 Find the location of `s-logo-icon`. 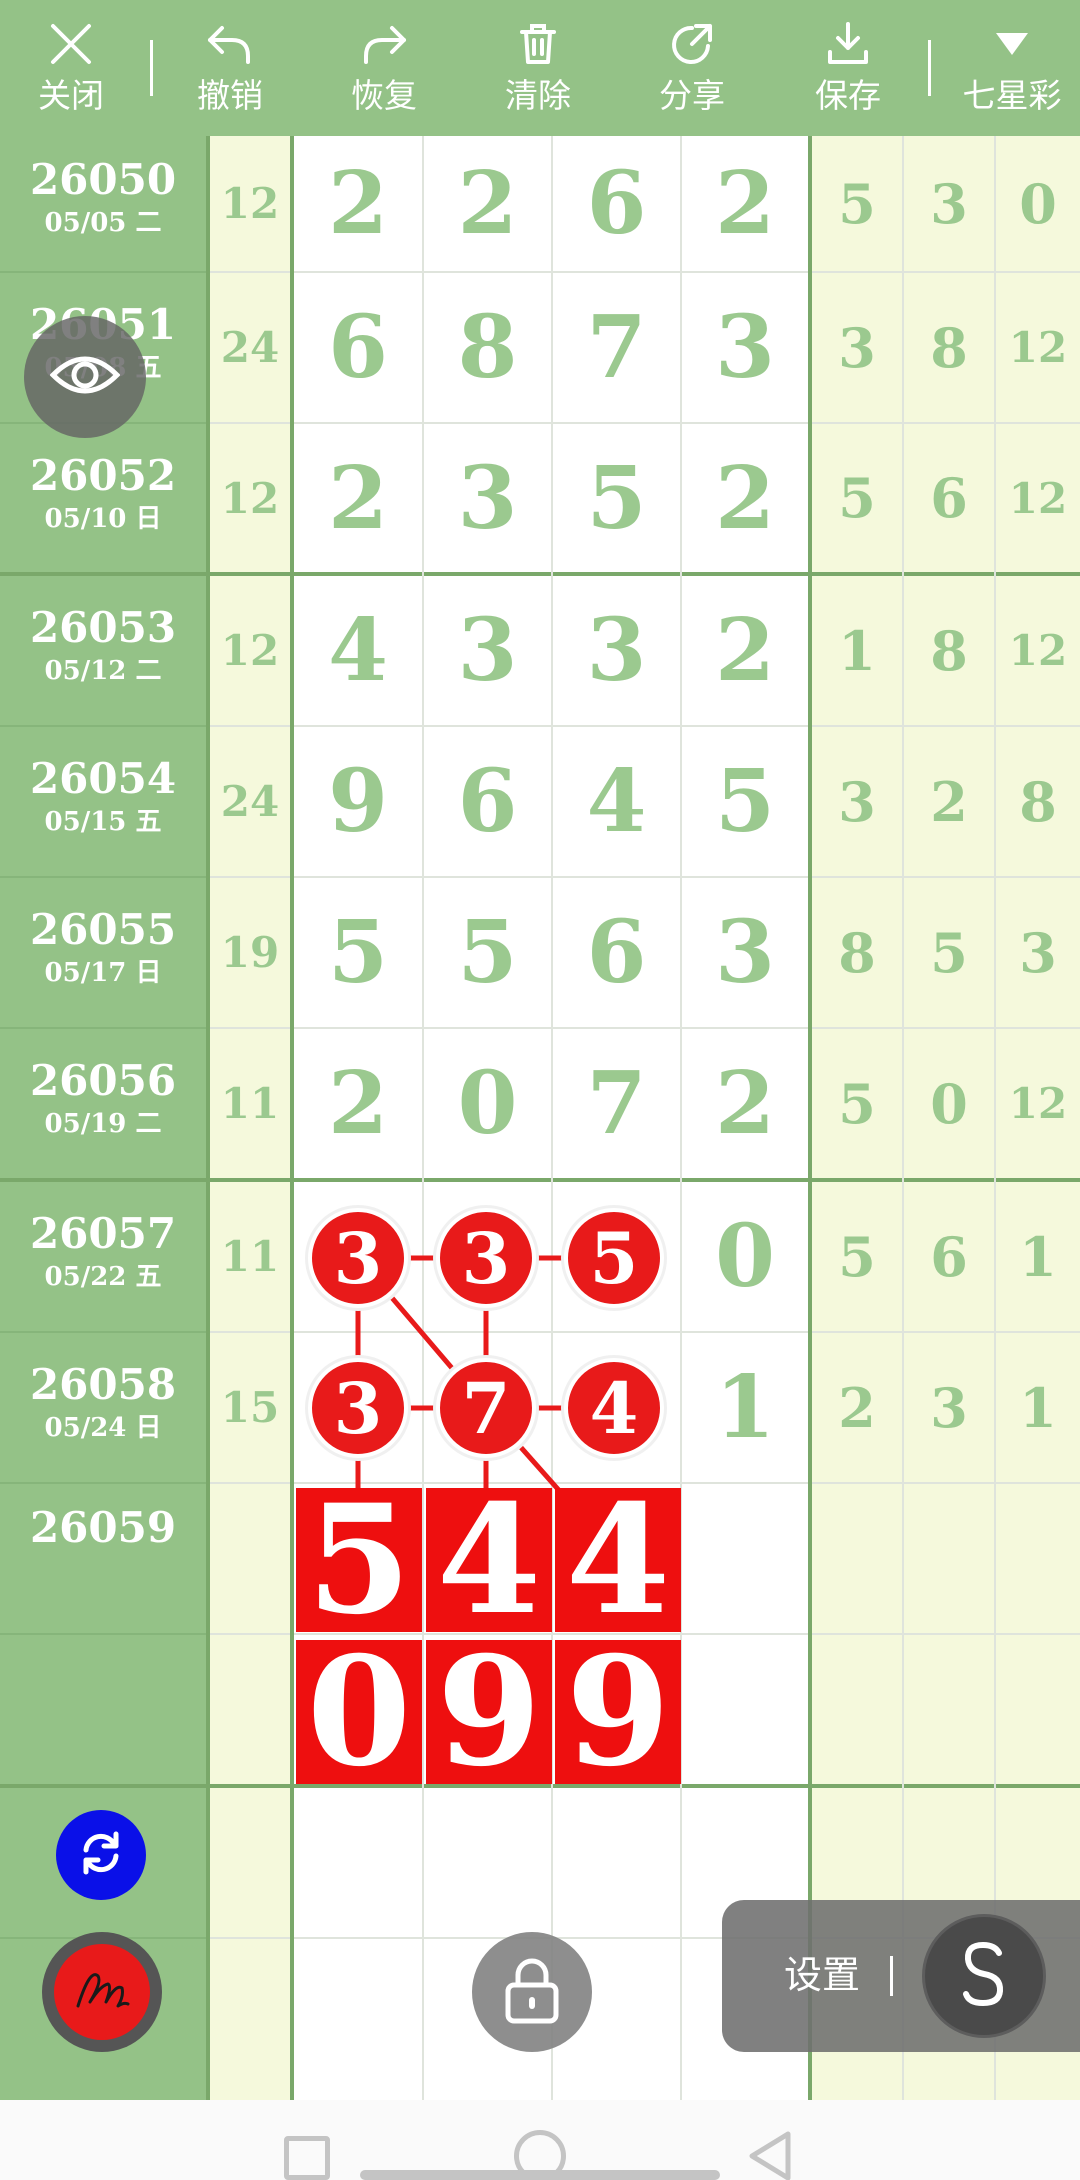

s-logo-icon is located at coordinates (984, 1976).